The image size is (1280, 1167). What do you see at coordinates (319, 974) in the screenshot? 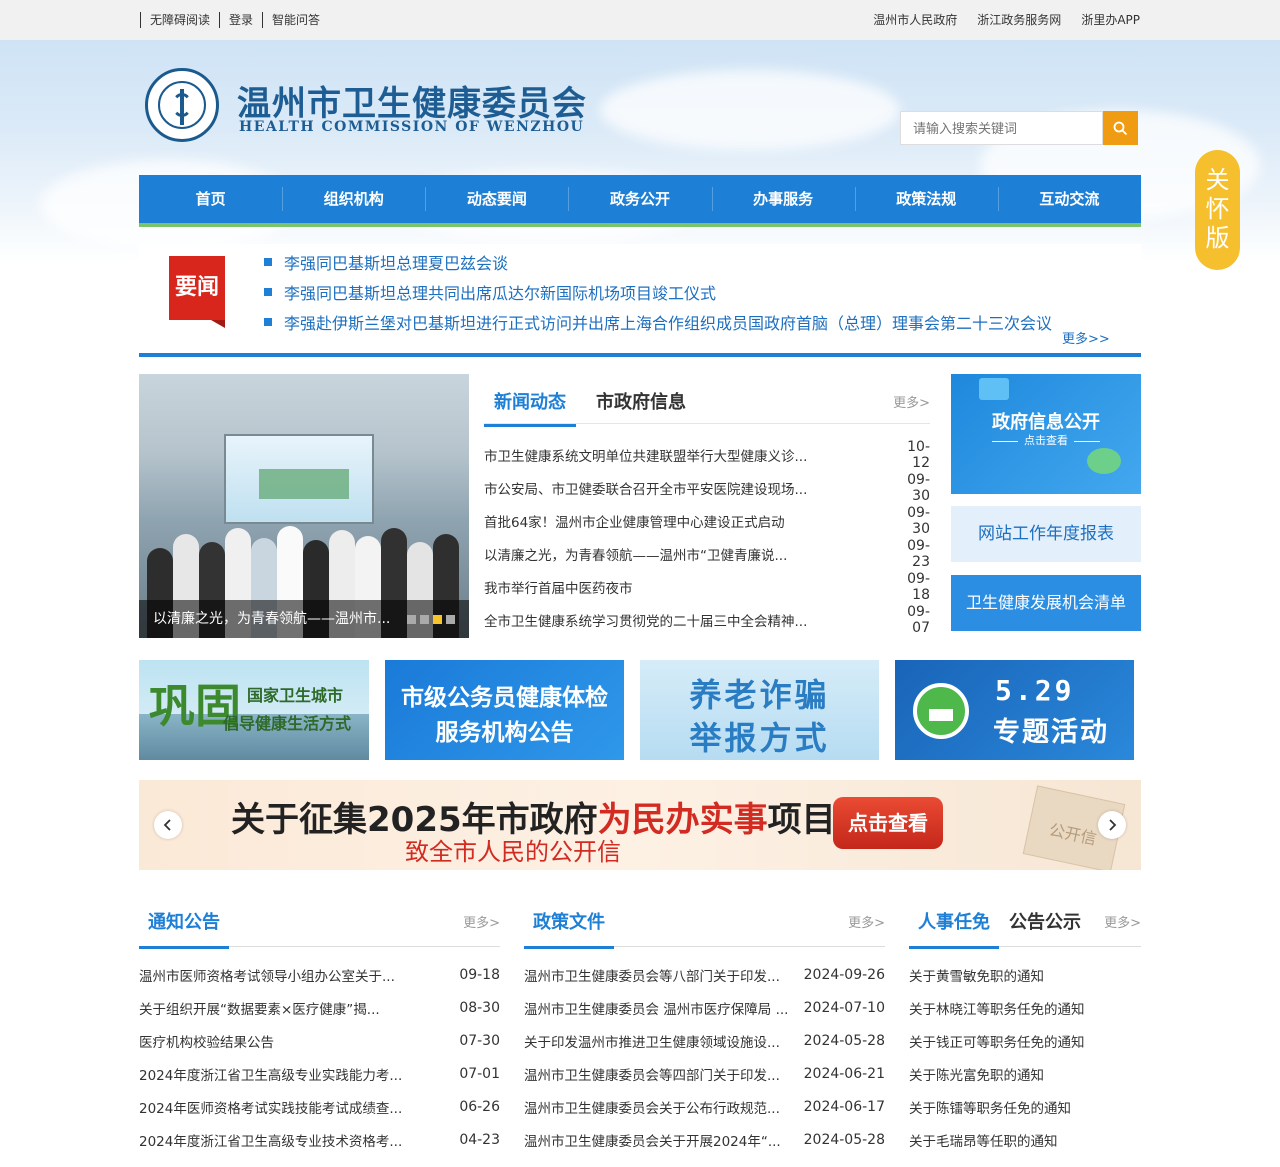
I see `list-item: 温州市医师资格考试领导小组办公室关于... 09-18` at bounding box center [319, 974].